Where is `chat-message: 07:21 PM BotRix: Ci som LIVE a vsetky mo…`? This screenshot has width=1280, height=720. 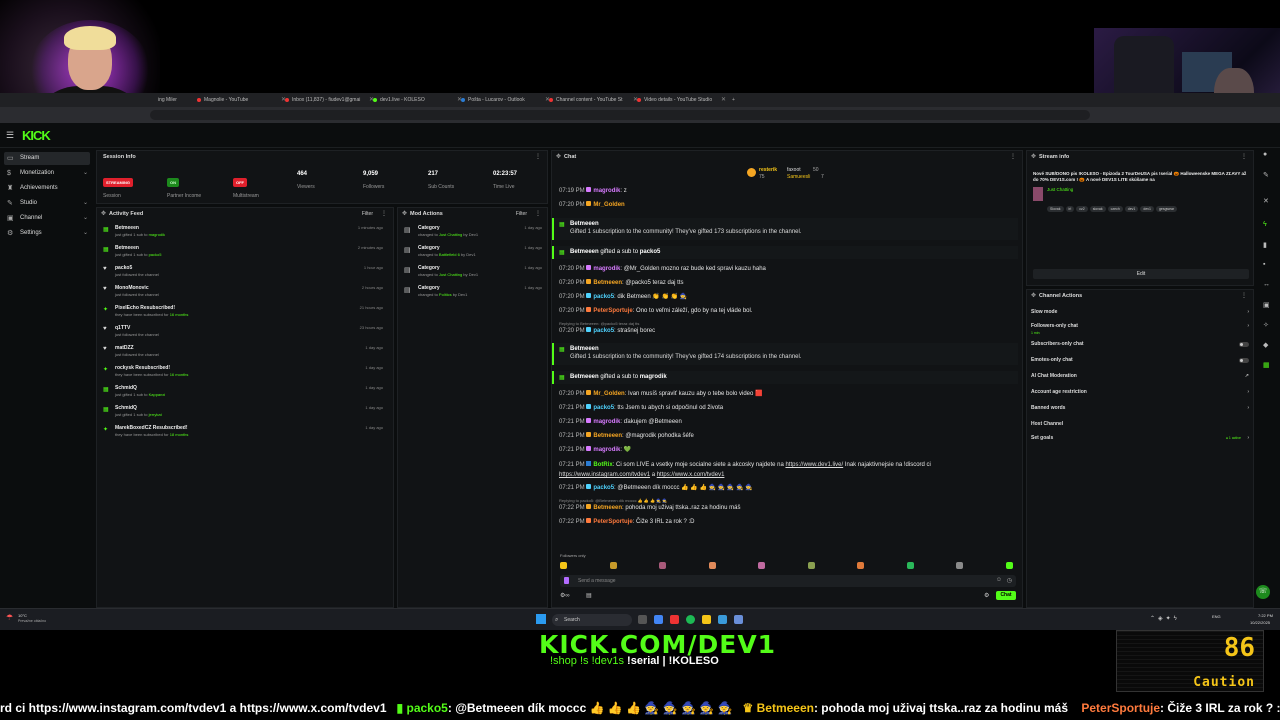 chat-message: 07:21 PM BotRix: Ci som LIVE a vsetky mo… is located at coordinates (789, 470).